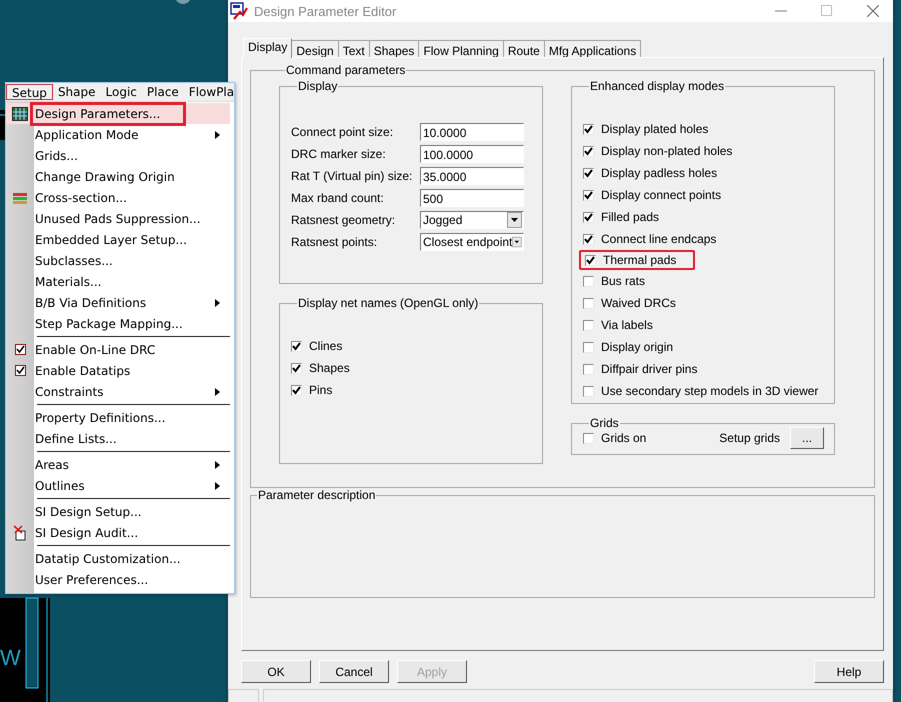 The width and height of the screenshot is (901, 702). I want to click on menu-bar-item: Place, so click(163, 92).